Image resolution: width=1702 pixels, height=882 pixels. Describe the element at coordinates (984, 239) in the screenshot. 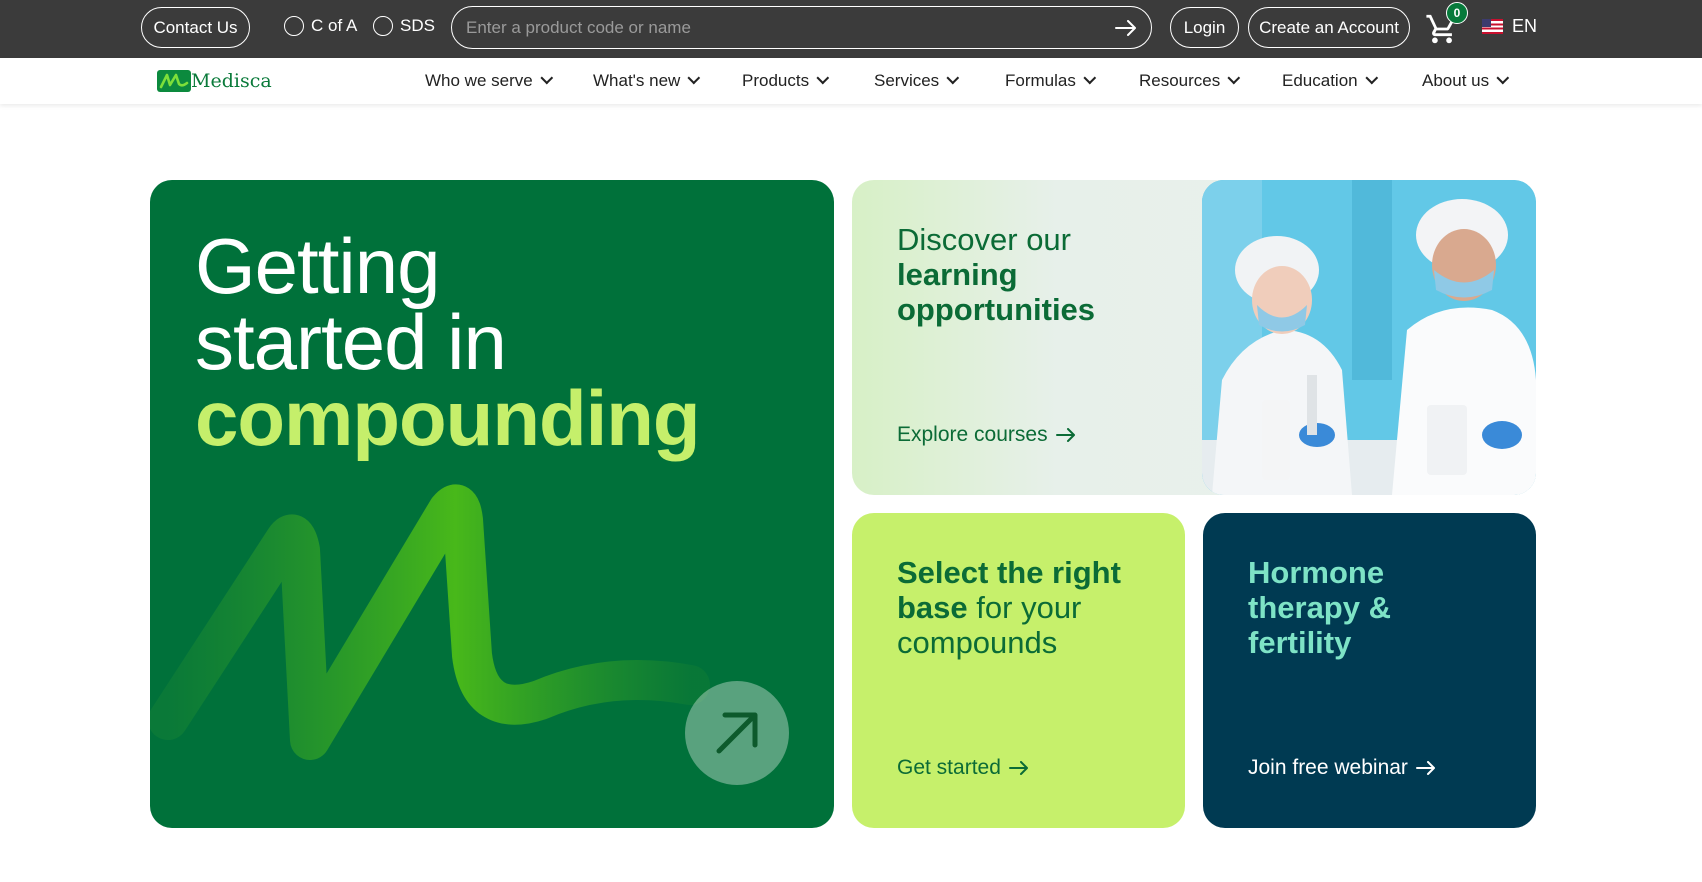

I see `learning-title-line-1: Discover our` at that location.